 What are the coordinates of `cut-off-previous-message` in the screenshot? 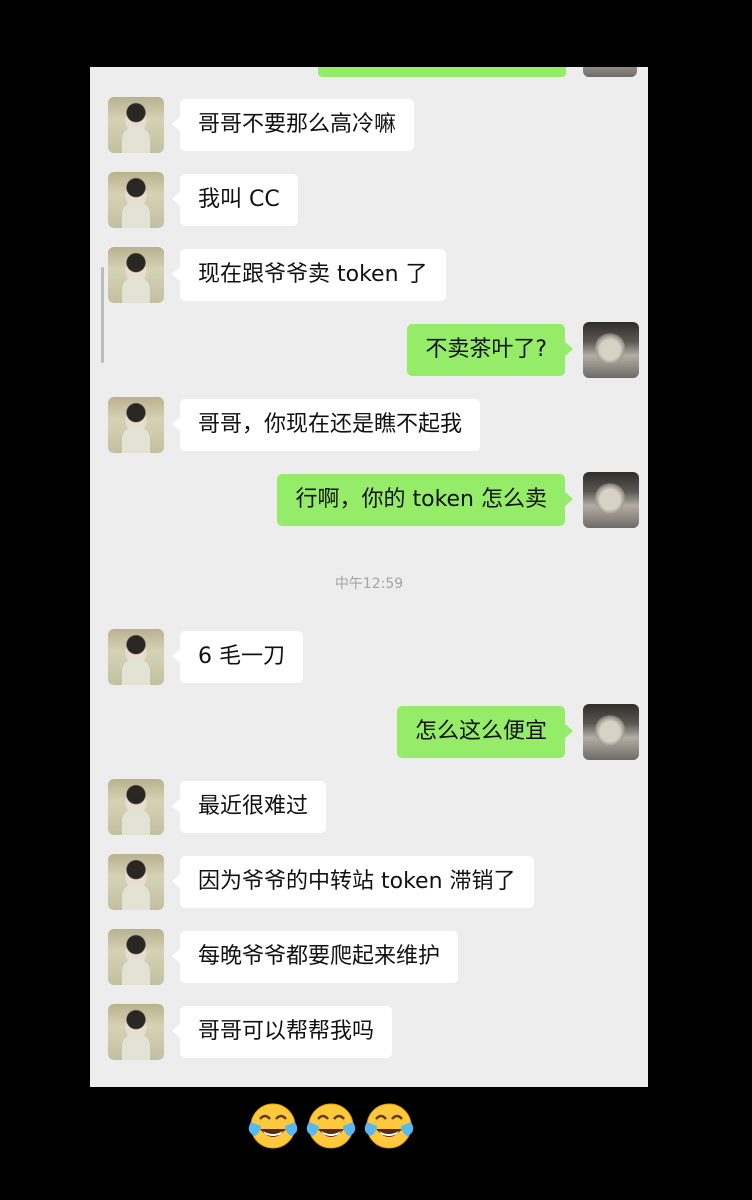 It's located at (369, 74).